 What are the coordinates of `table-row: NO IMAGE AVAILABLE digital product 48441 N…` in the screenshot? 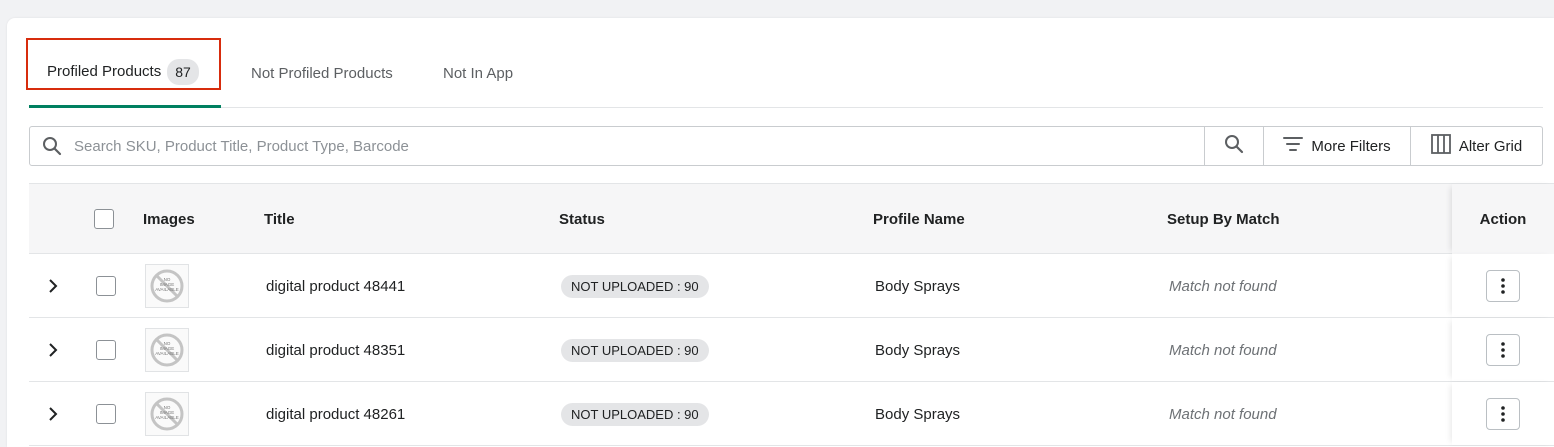 It's located at (791, 286).